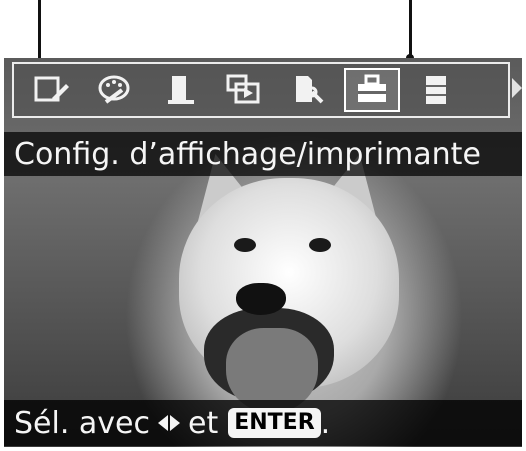 Image resolution: width=526 pixels, height=451 pixels. I want to click on instruction-prefix: Sél. avec, so click(82, 423).